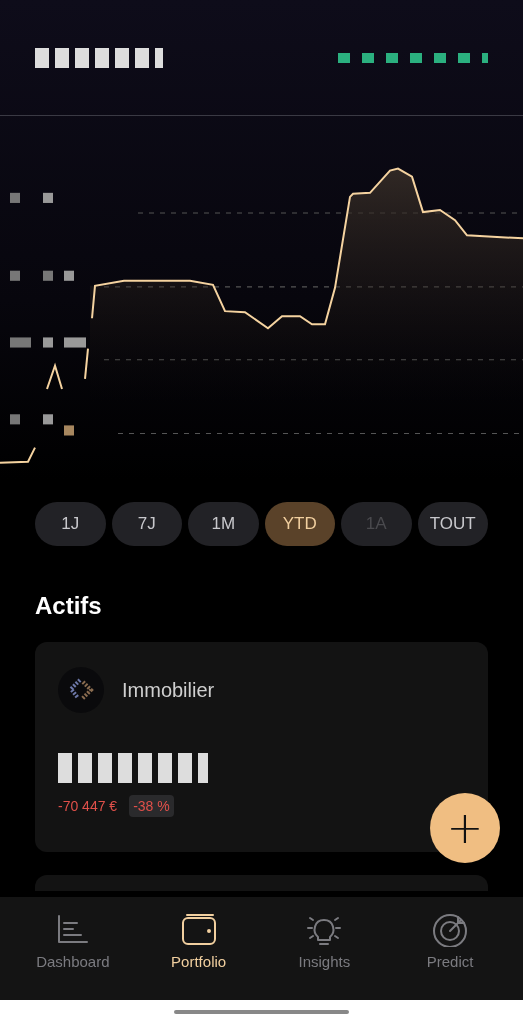 The width and height of the screenshot is (523, 1024). Describe the element at coordinates (198, 948) in the screenshot. I see `nav-tab: Portfolio` at that location.